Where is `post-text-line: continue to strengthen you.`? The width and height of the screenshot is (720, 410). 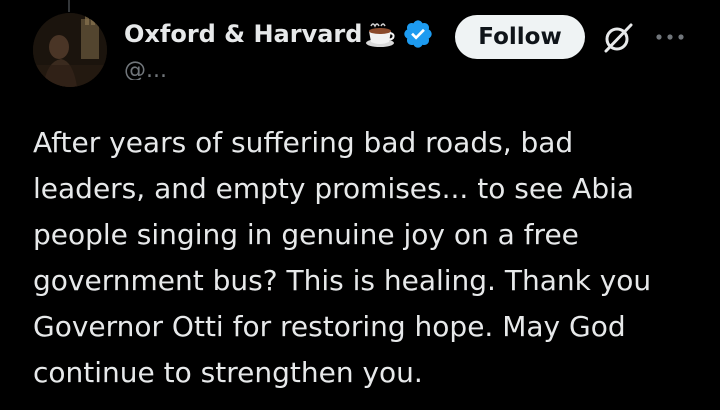 post-text-line: continue to strengthen you. is located at coordinates (228, 372).